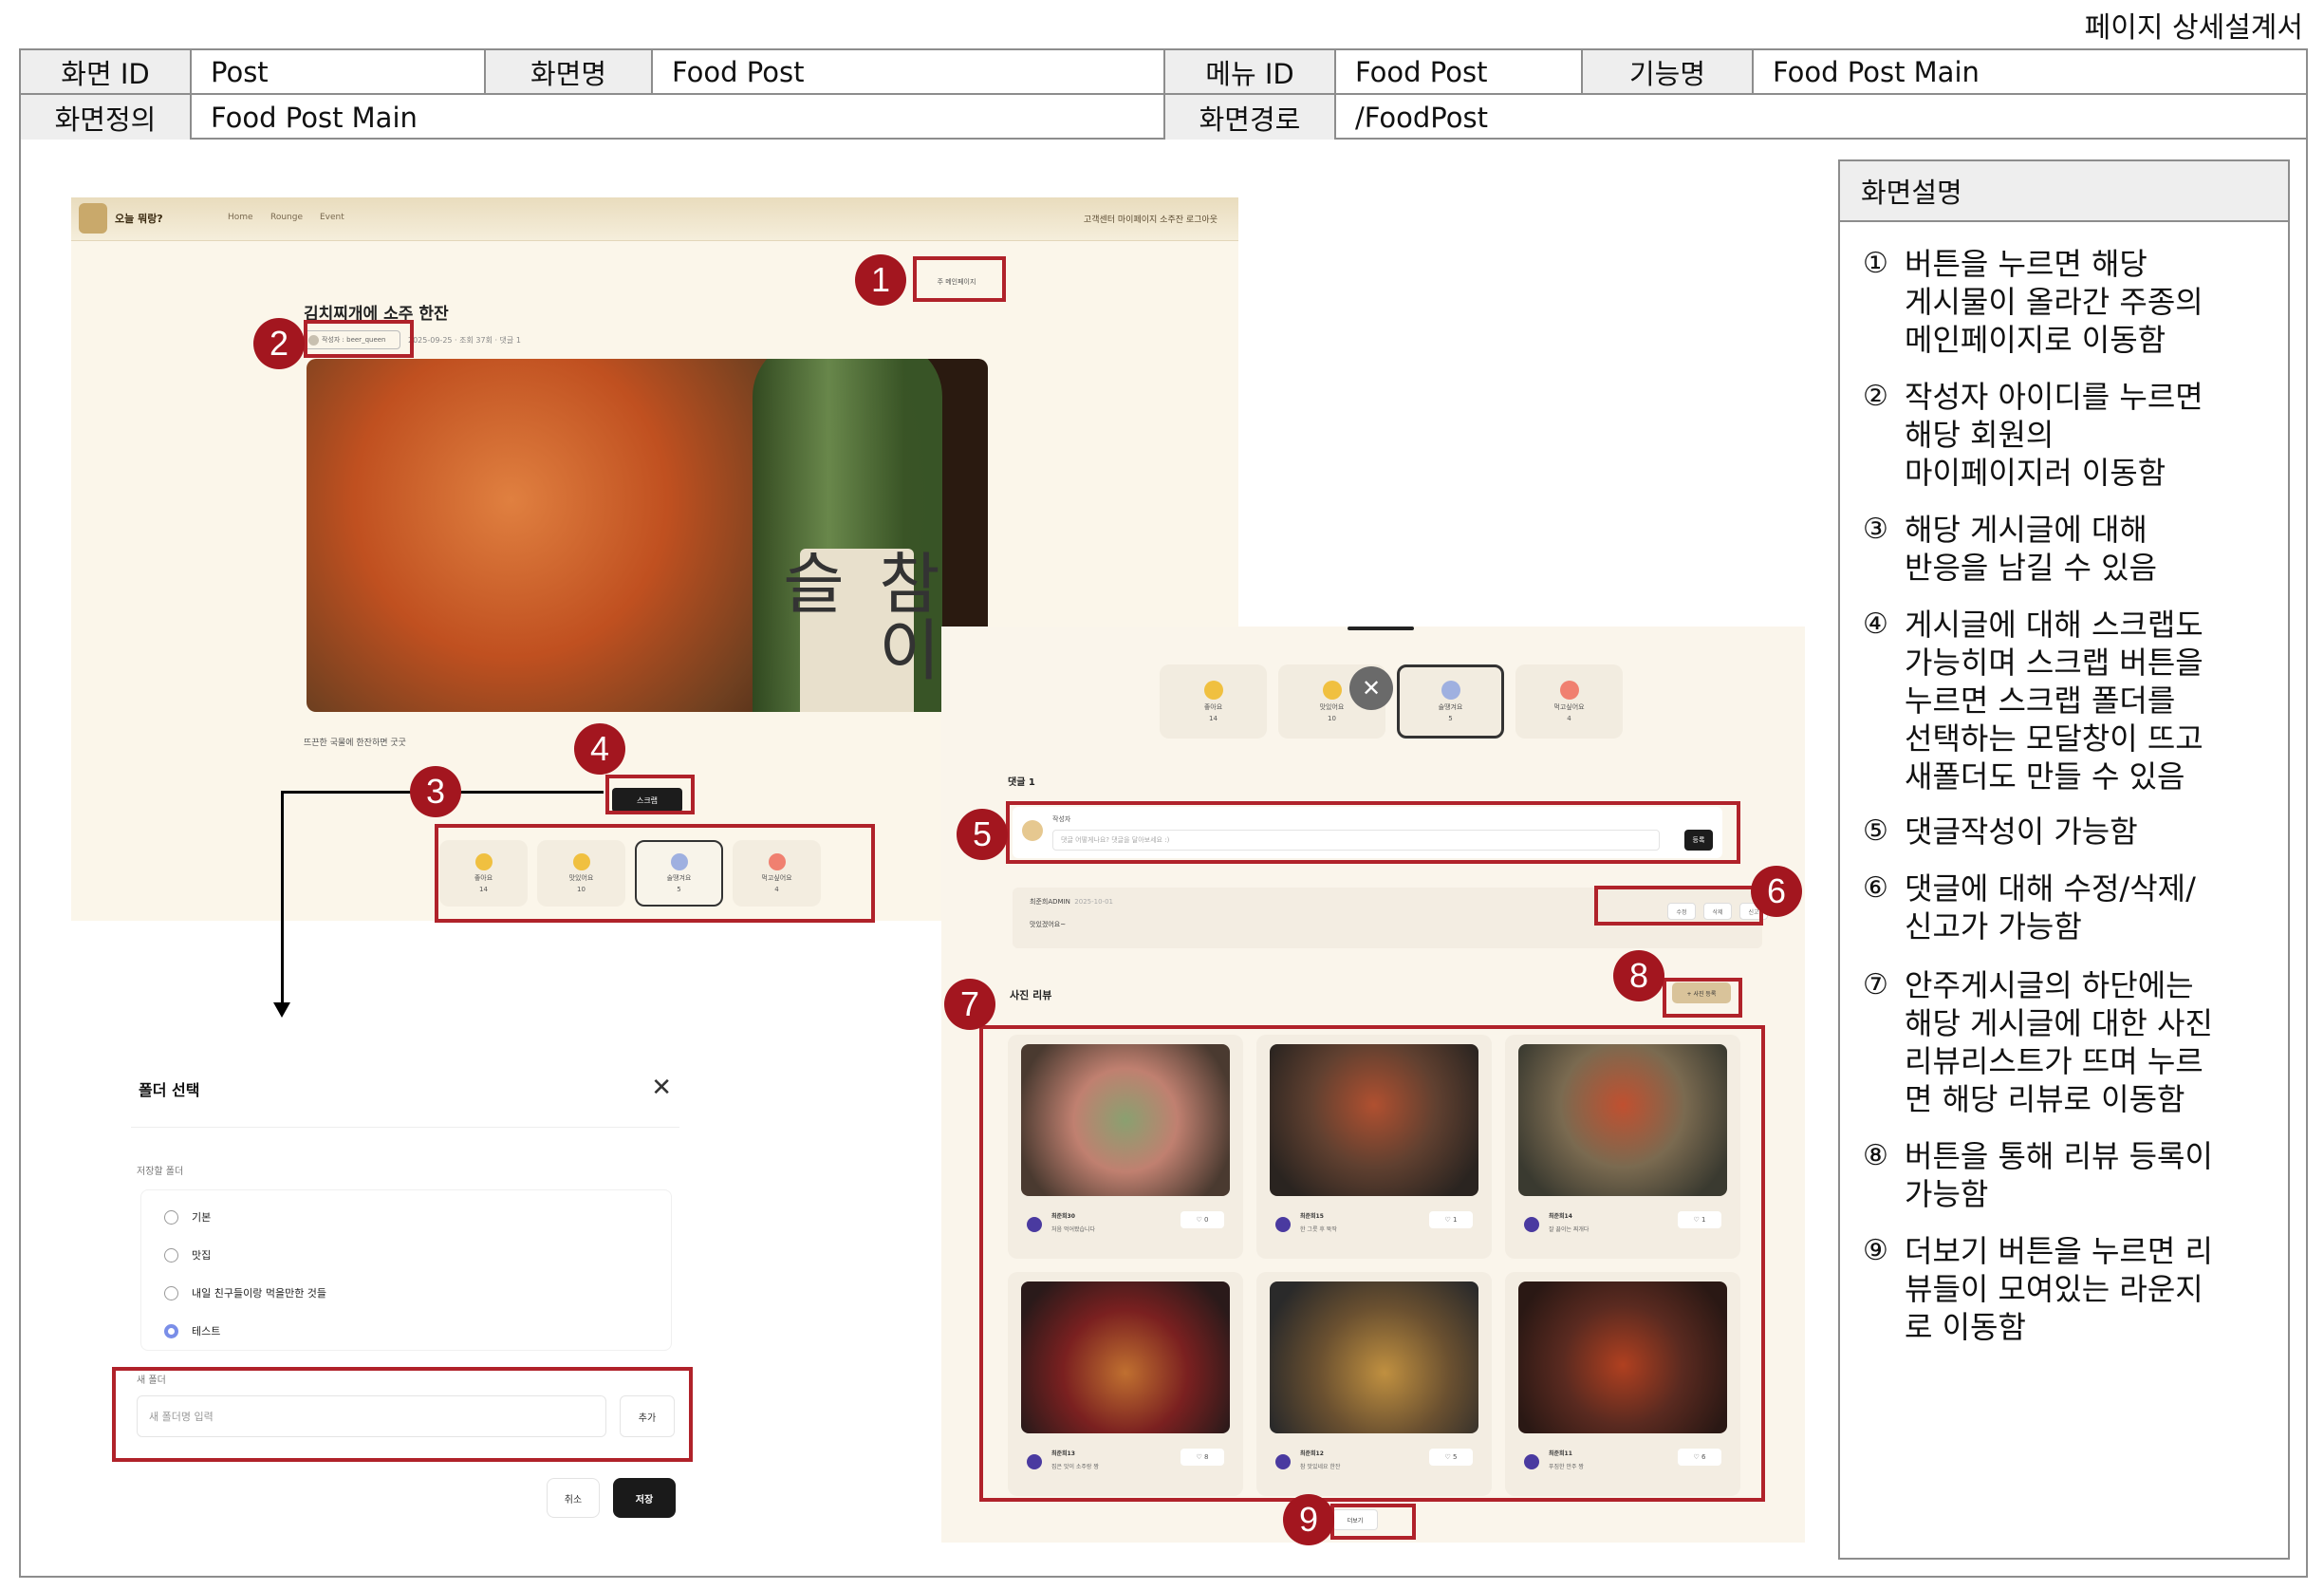 Image resolution: width=2324 pixels, height=1590 pixels. I want to click on description-num: ②, so click(1876, 397).